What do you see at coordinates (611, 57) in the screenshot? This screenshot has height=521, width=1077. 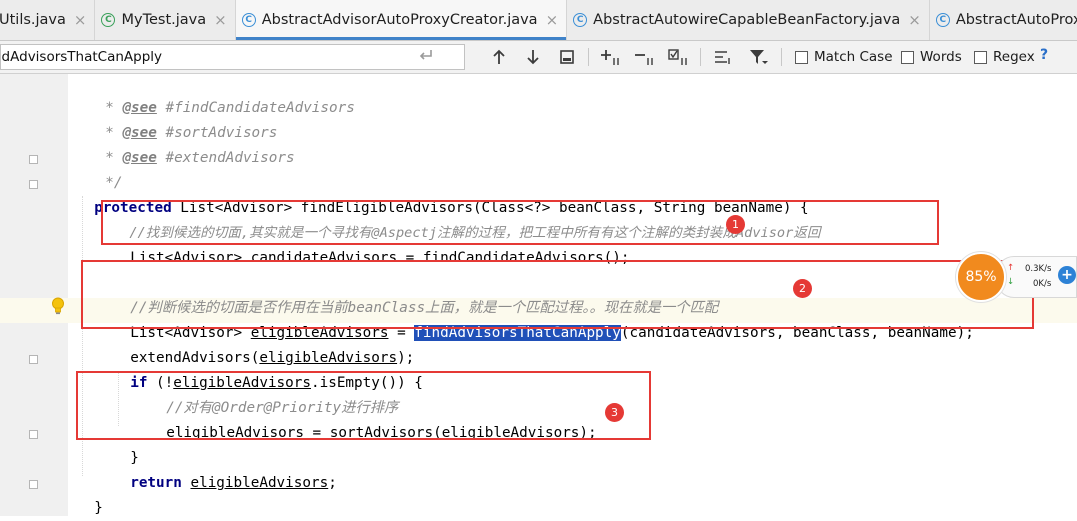 I see `add-occurrence-icon` at bounding box center [611, 57].